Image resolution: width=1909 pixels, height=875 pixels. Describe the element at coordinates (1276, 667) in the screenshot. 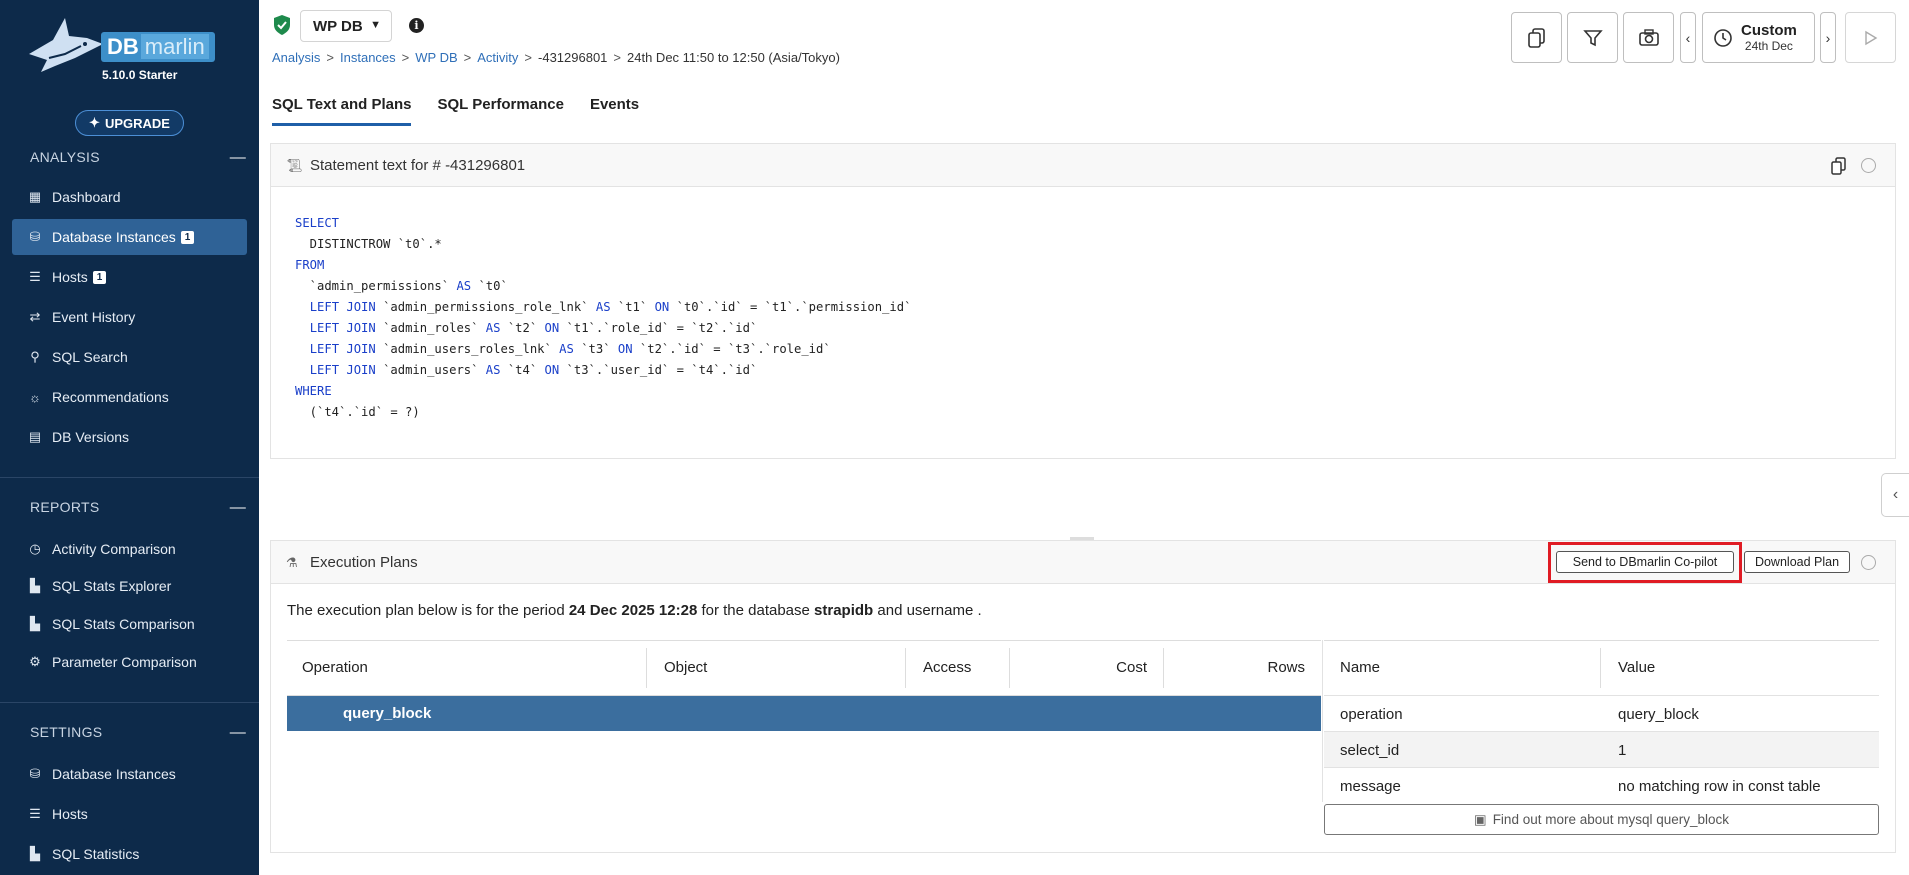

I see `column-header-rows: Rows` at that location.